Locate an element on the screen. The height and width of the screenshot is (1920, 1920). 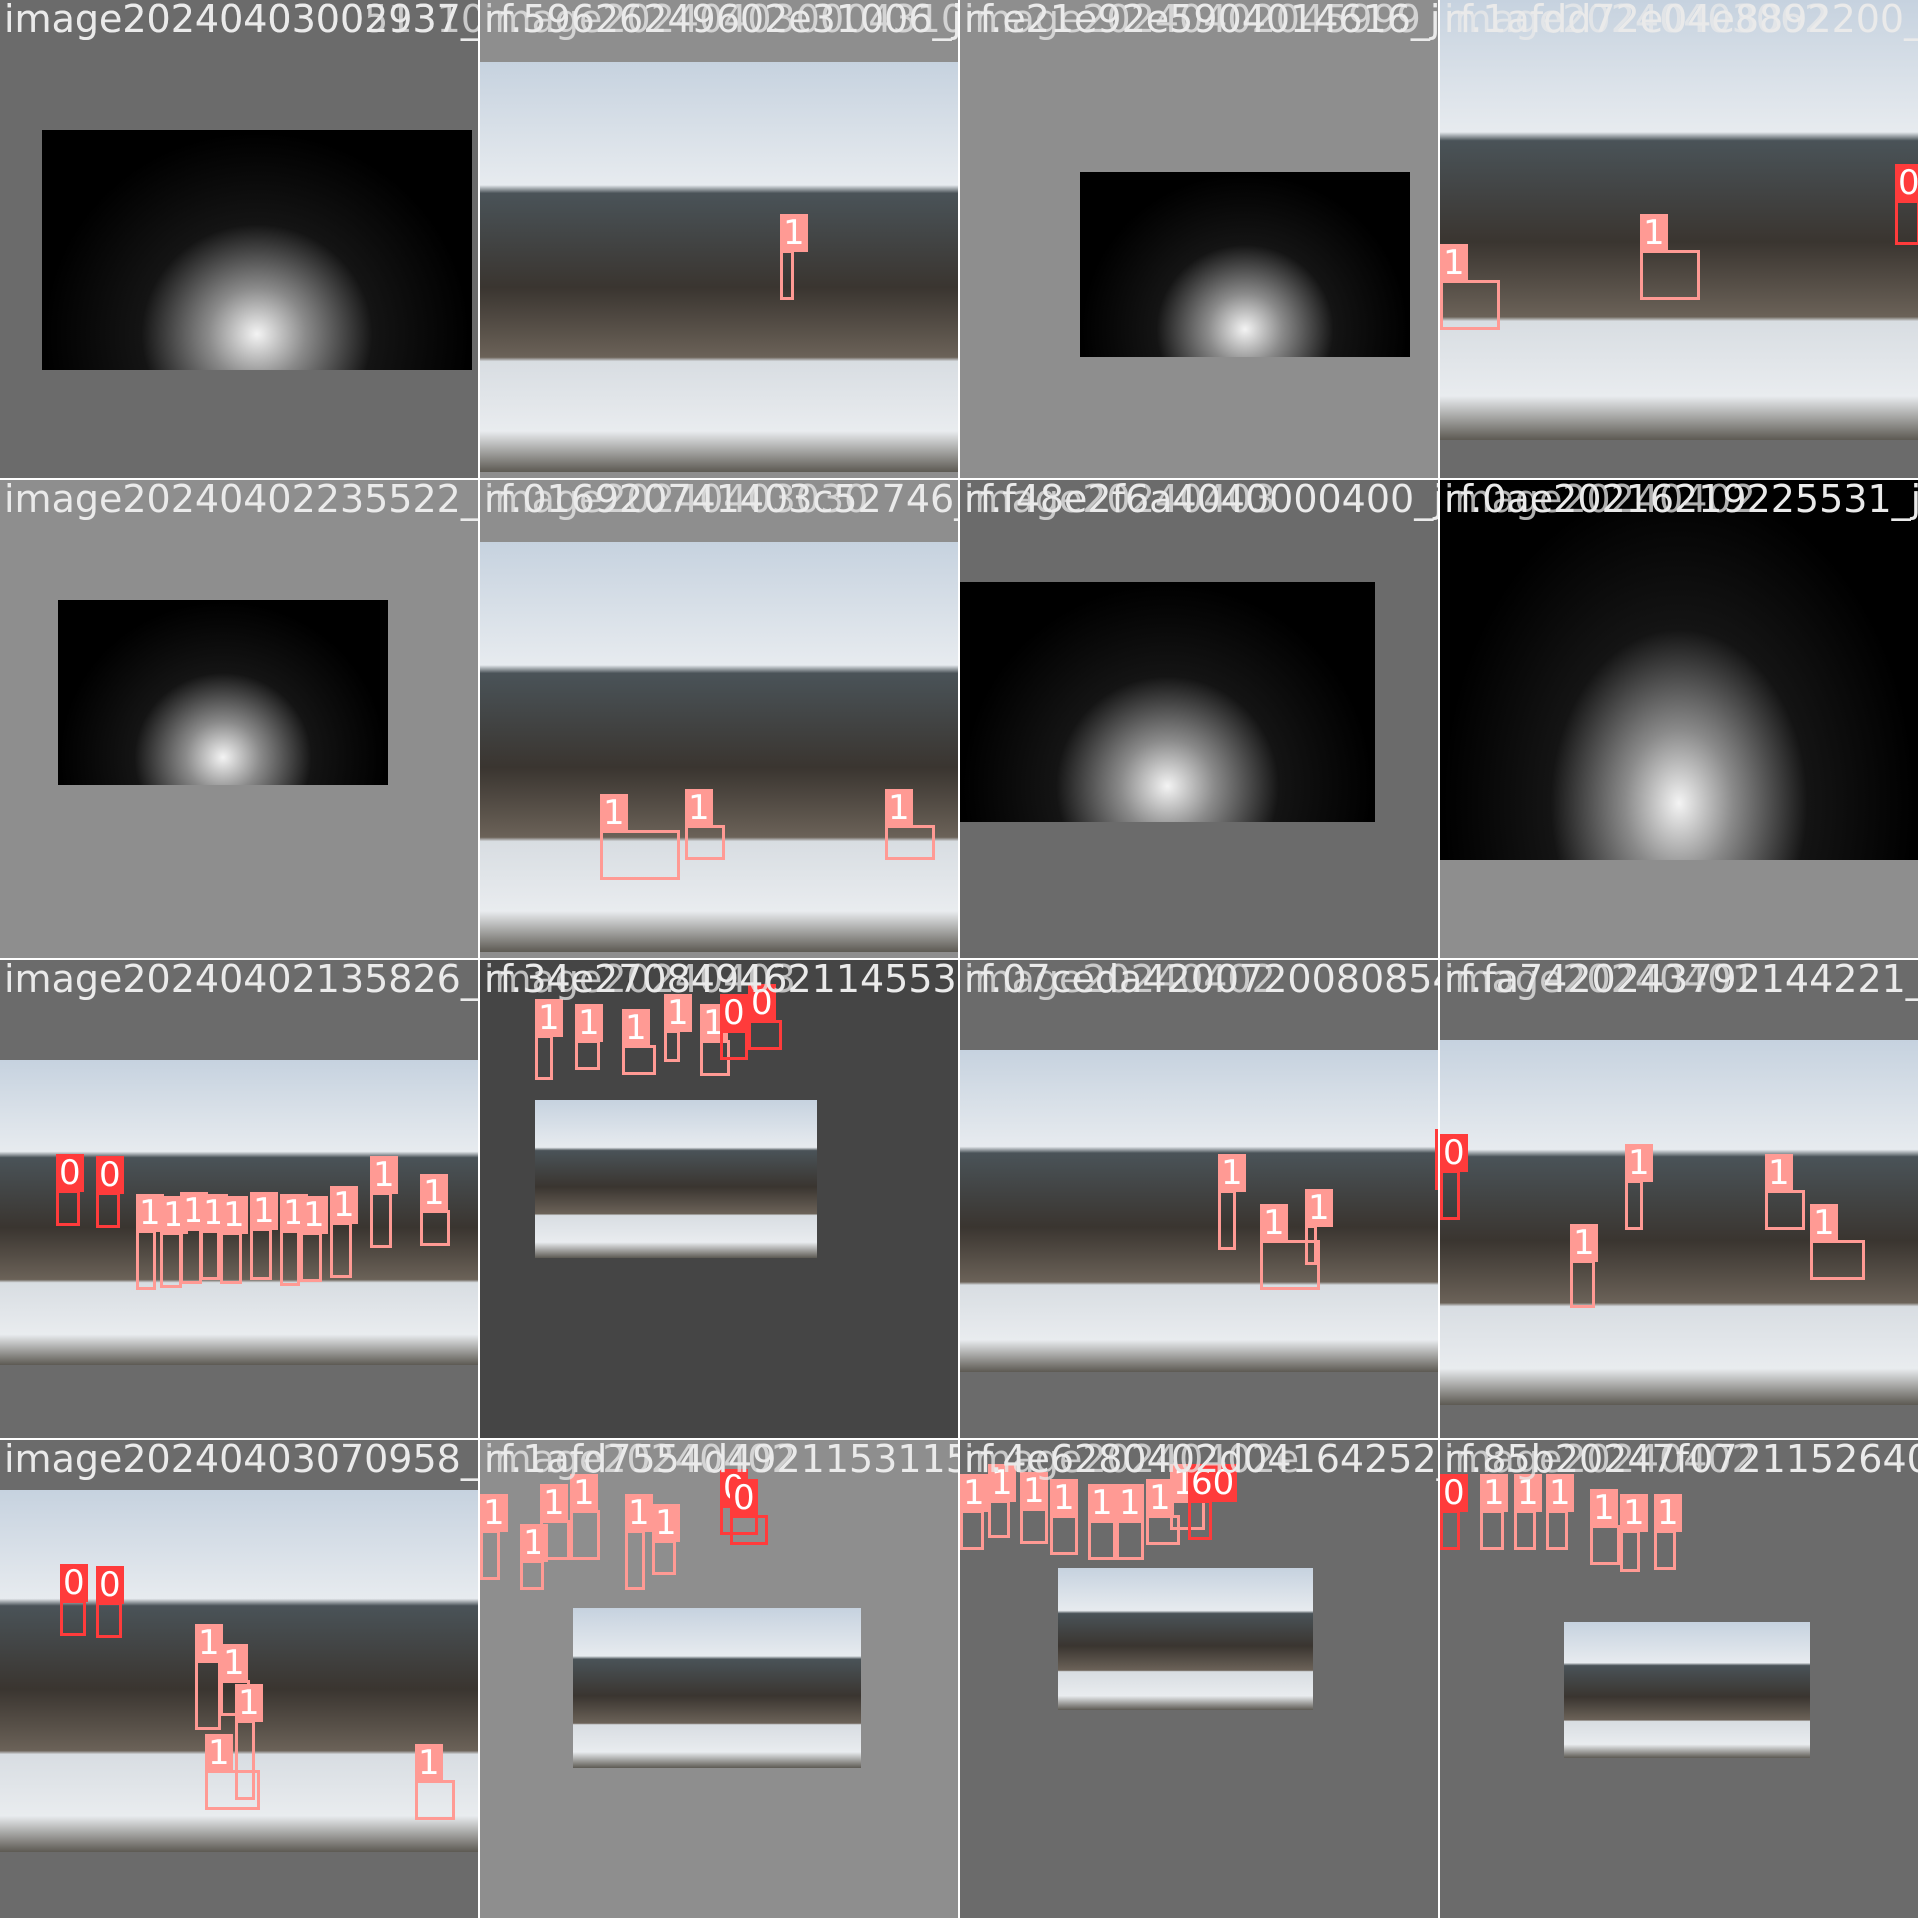
mosaic-tile: rf.f48e2f6a4040000400_jpg.image20240403 is located at coordinates (1199, 719).